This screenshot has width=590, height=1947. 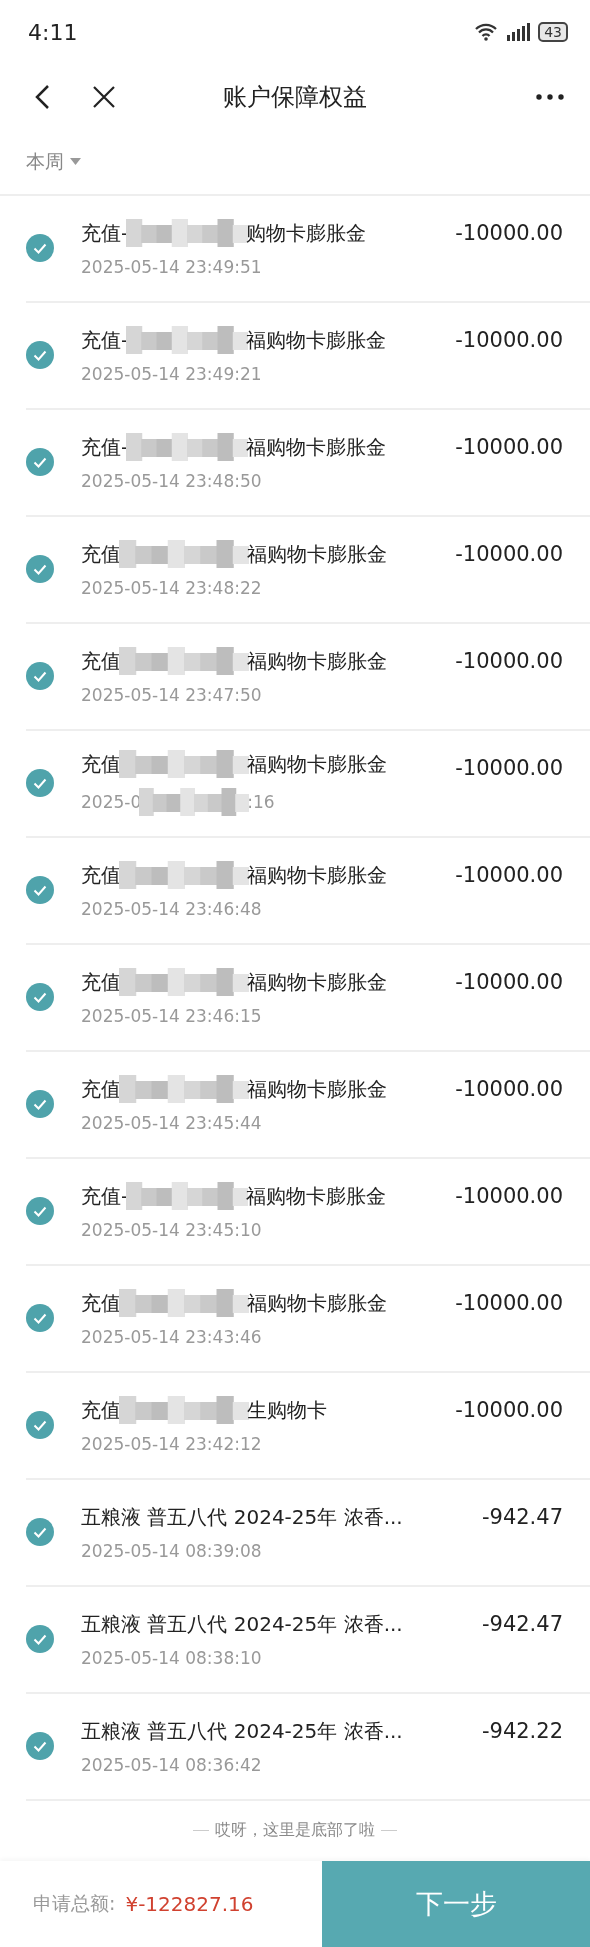 I want to click on record-time: 2025-05-14 08:36:42, so click(x=171, y=1764).